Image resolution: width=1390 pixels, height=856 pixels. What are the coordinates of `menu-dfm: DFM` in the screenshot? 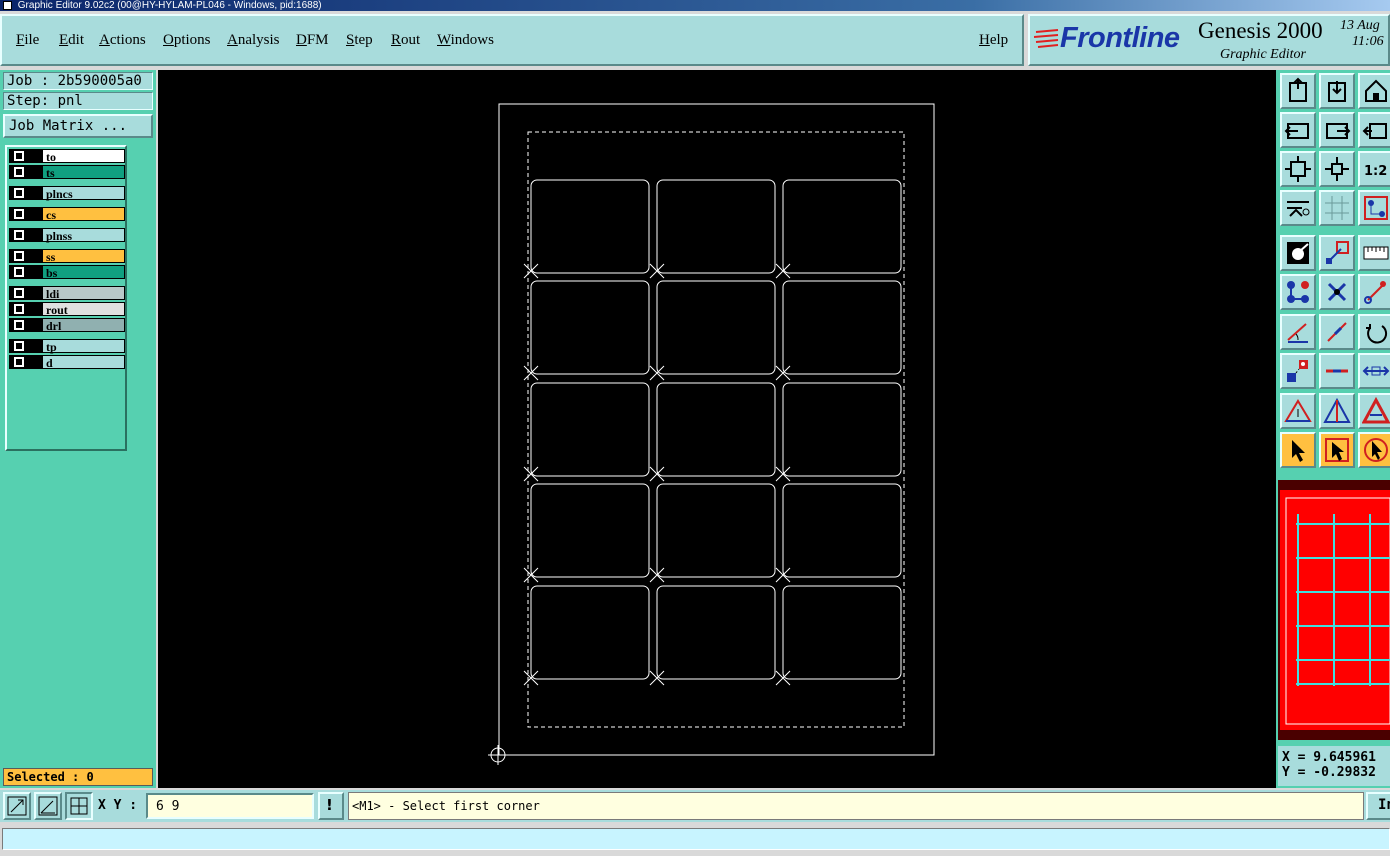 It's located at (312, 40).